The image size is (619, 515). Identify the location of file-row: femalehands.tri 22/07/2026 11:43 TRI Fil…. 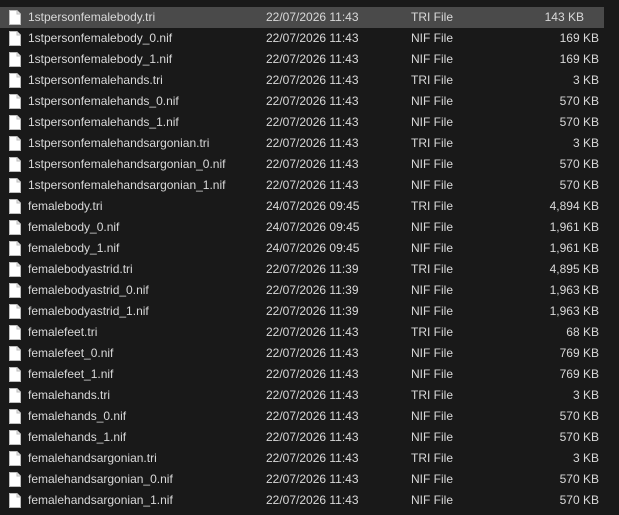
(309, 395).